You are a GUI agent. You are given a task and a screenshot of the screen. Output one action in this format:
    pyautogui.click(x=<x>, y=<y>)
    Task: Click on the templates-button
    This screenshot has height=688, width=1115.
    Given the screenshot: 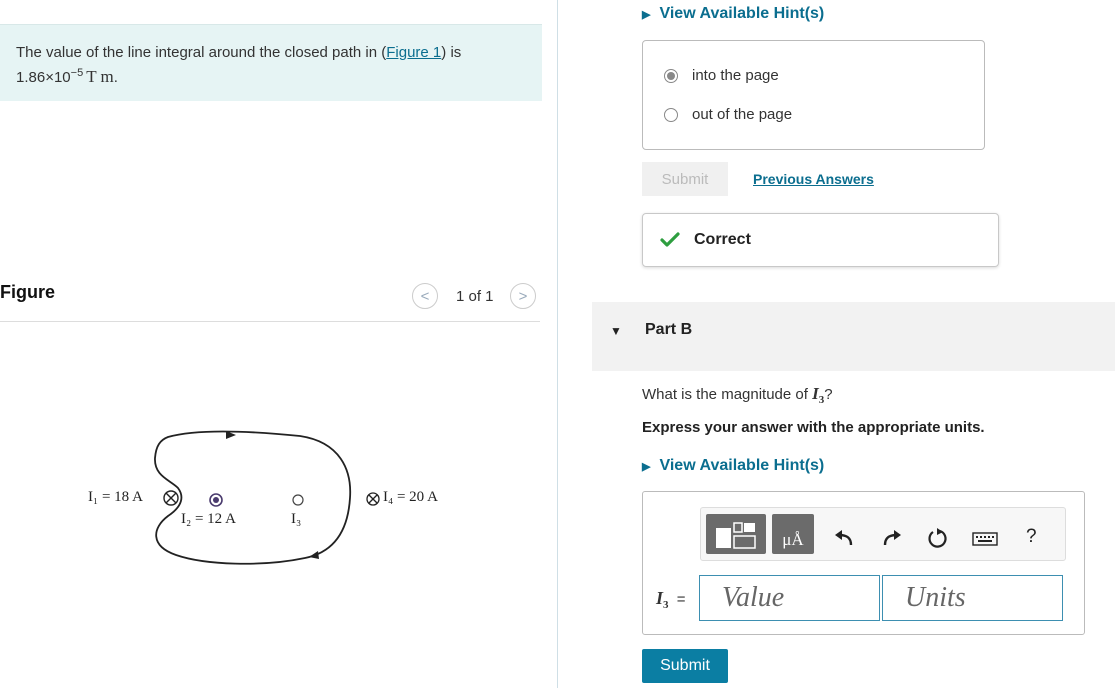 What is the action you would take?
    pyautogui.click(x=736, y=534)
    